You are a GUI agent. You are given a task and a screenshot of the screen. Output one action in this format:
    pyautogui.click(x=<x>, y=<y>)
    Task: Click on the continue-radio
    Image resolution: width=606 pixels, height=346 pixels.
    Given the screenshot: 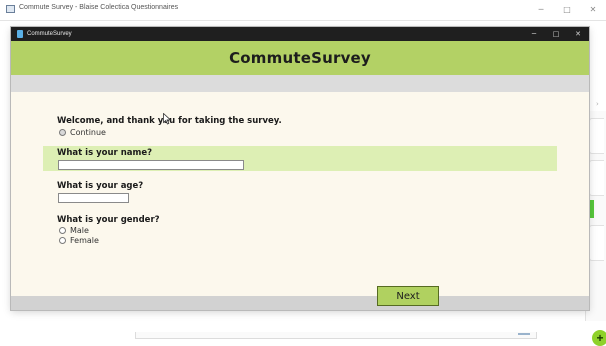 What is the action you would take?
    pyautogui.click(x=62, y=132)
    